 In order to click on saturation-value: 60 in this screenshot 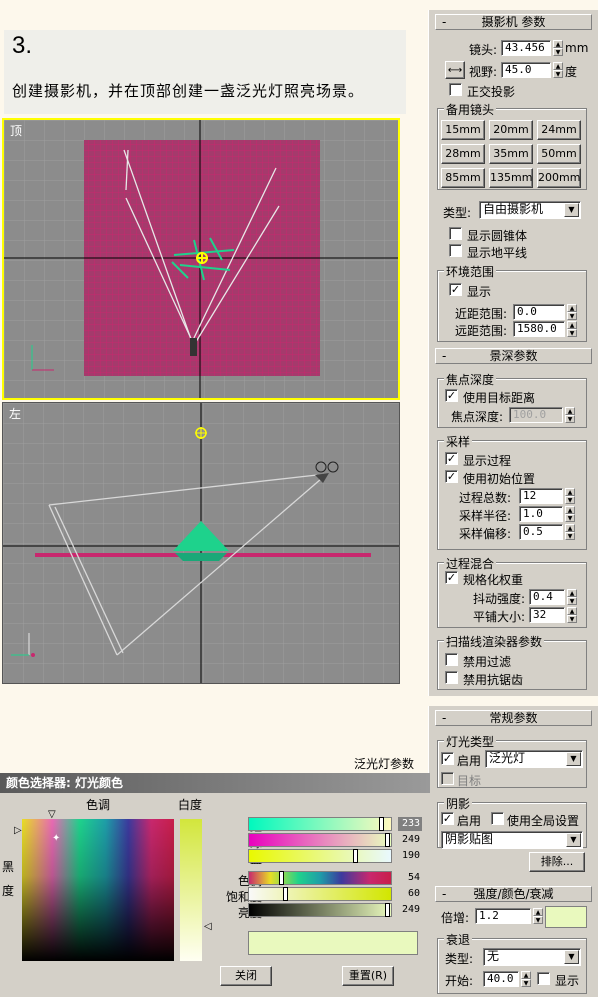, I will do `click(410, 894)`.